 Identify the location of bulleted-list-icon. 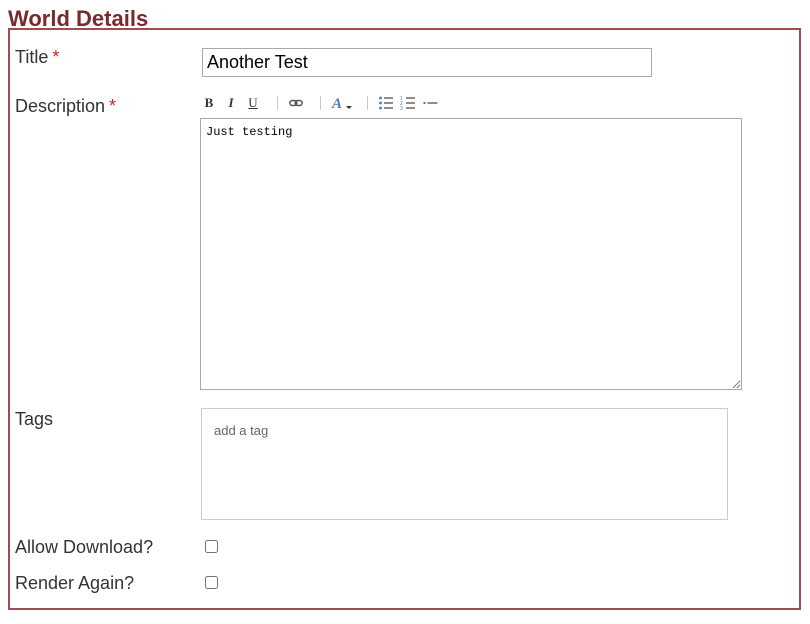
(386, 103).